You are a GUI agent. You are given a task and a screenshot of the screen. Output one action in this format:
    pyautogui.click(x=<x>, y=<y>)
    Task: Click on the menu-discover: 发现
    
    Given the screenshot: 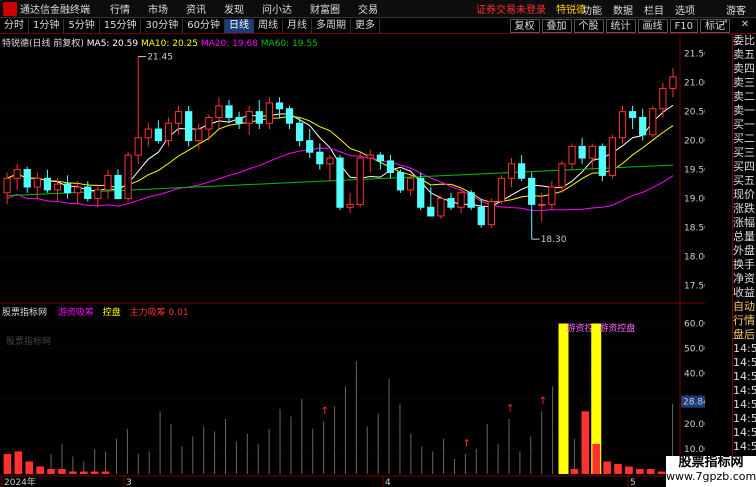 What is the action you would take?
    pyautogui.click(x=234, y=8)
    